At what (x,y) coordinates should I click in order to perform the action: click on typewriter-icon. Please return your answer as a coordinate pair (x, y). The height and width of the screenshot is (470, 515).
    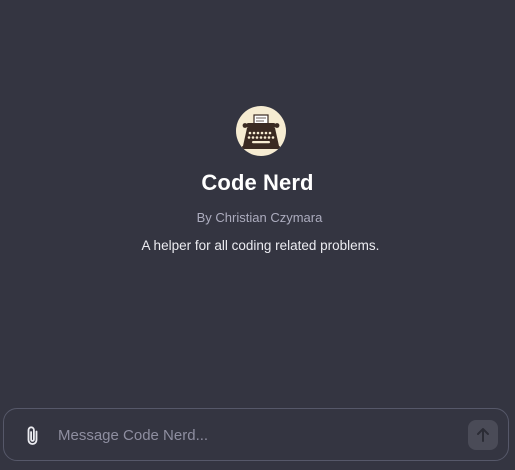
    Looking at the image, I should click on (261, 131).